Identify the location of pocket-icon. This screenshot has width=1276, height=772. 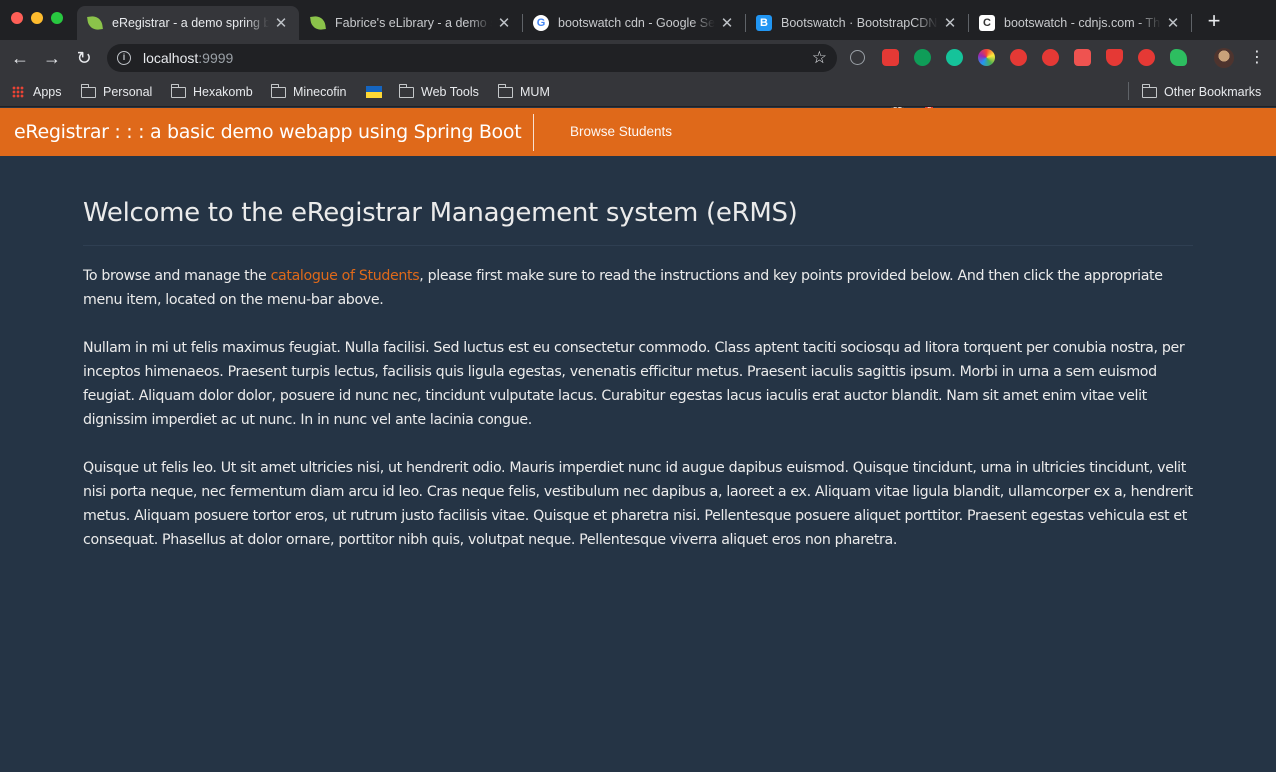
(1082, 57).